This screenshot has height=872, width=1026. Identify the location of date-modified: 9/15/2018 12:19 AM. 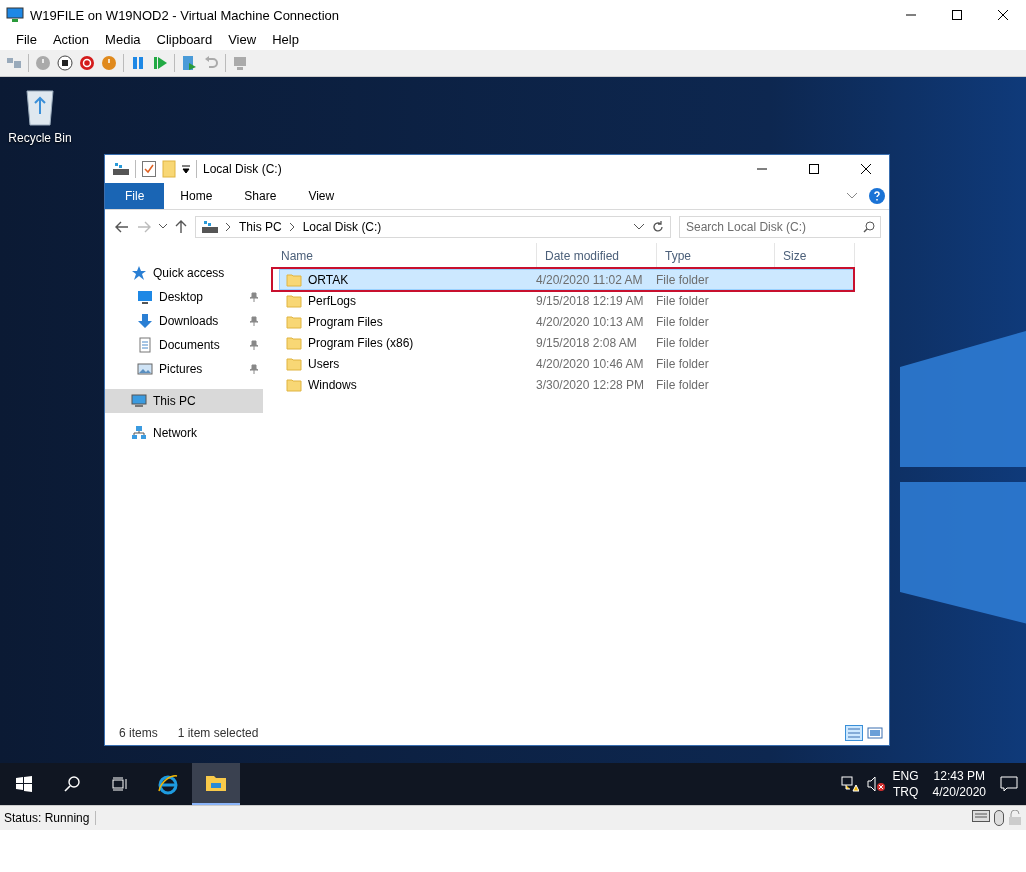
(590, 300).